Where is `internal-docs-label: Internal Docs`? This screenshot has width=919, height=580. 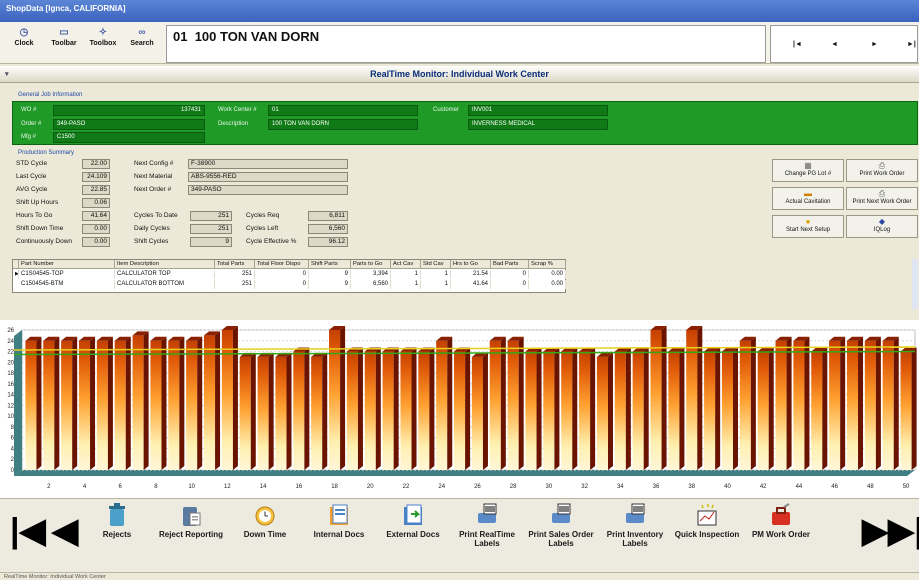
internal-docs-label: Internal Docs is located at coordinates (339, 534).